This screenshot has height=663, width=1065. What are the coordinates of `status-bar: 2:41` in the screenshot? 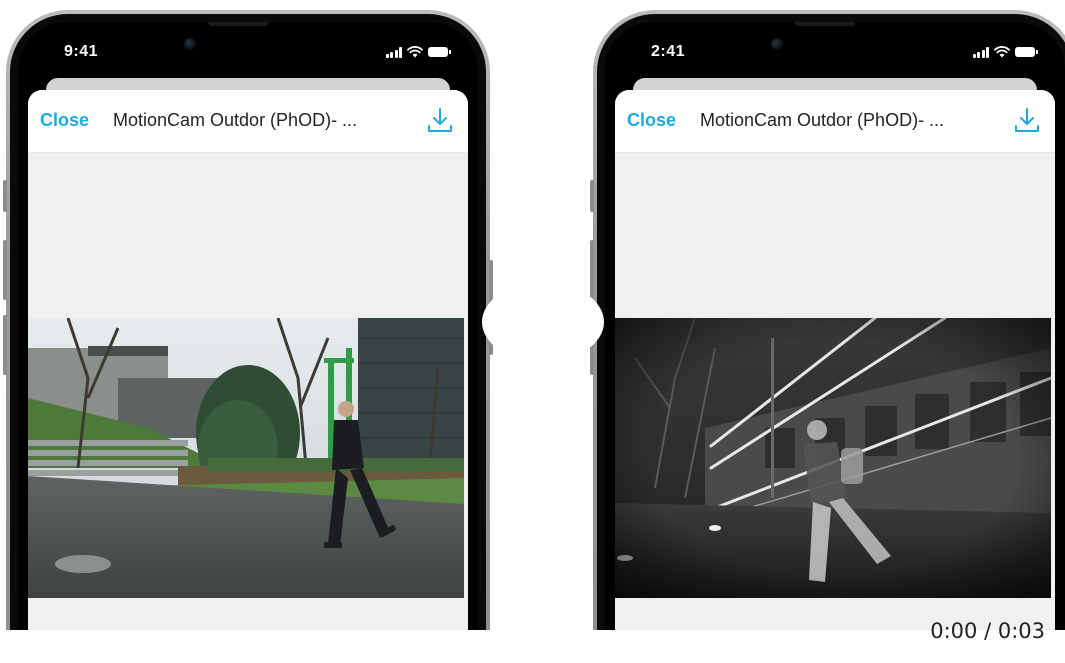 It's located at (835, 50).